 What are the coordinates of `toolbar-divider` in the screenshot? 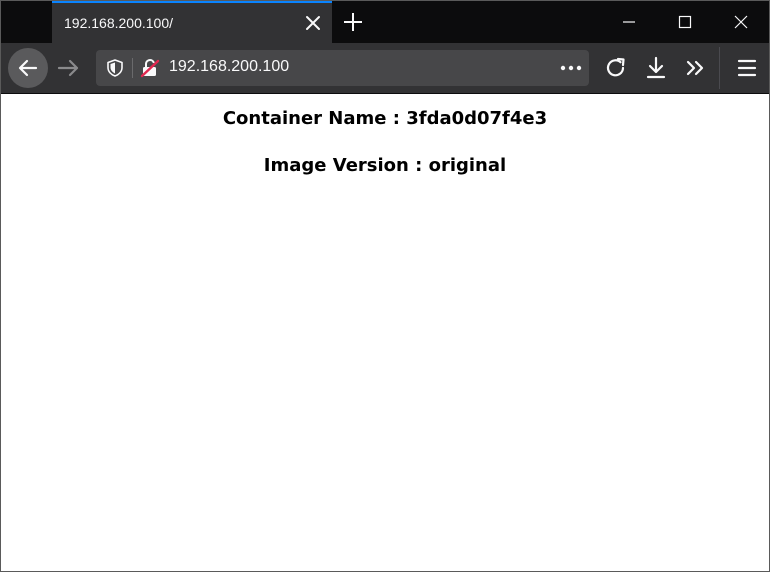 It's located at (719, 68).